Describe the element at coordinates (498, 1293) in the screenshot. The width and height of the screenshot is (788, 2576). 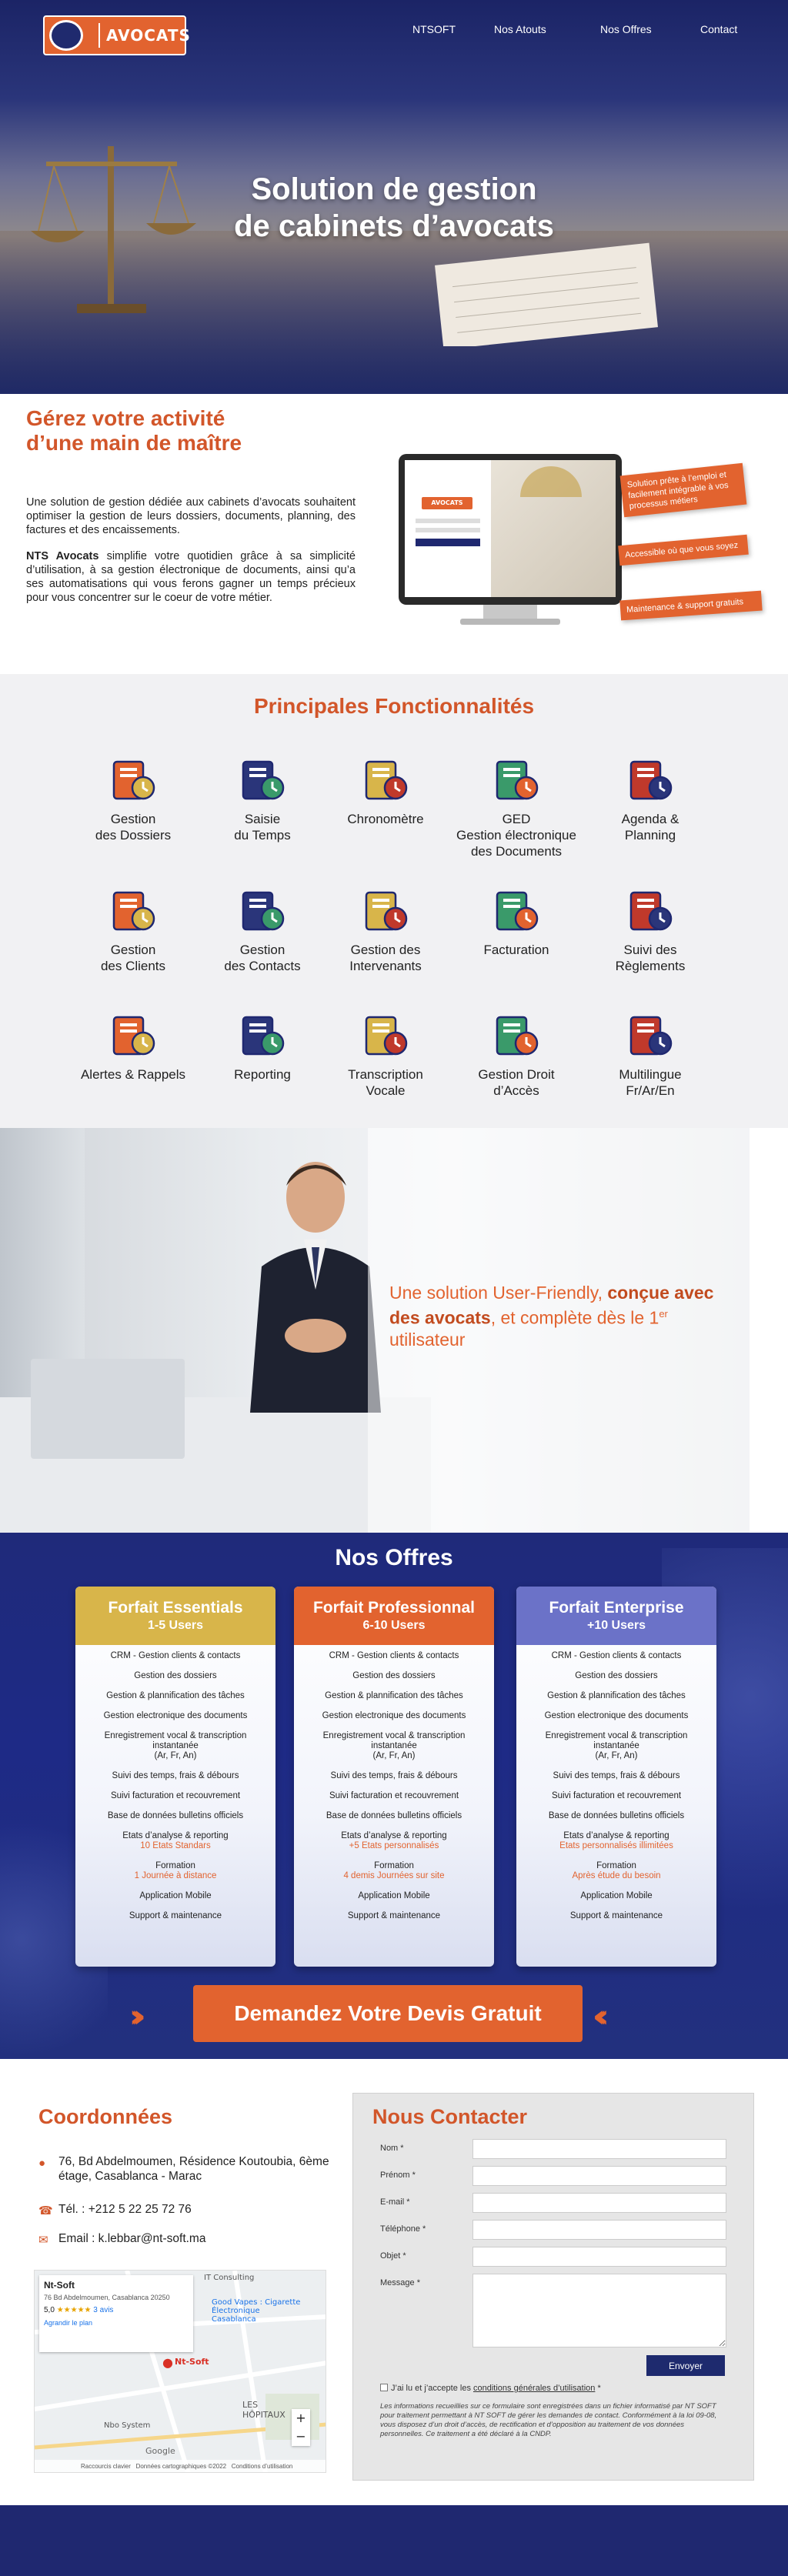
I see `uf-part1: Une solution User-Friendly,` at that location.